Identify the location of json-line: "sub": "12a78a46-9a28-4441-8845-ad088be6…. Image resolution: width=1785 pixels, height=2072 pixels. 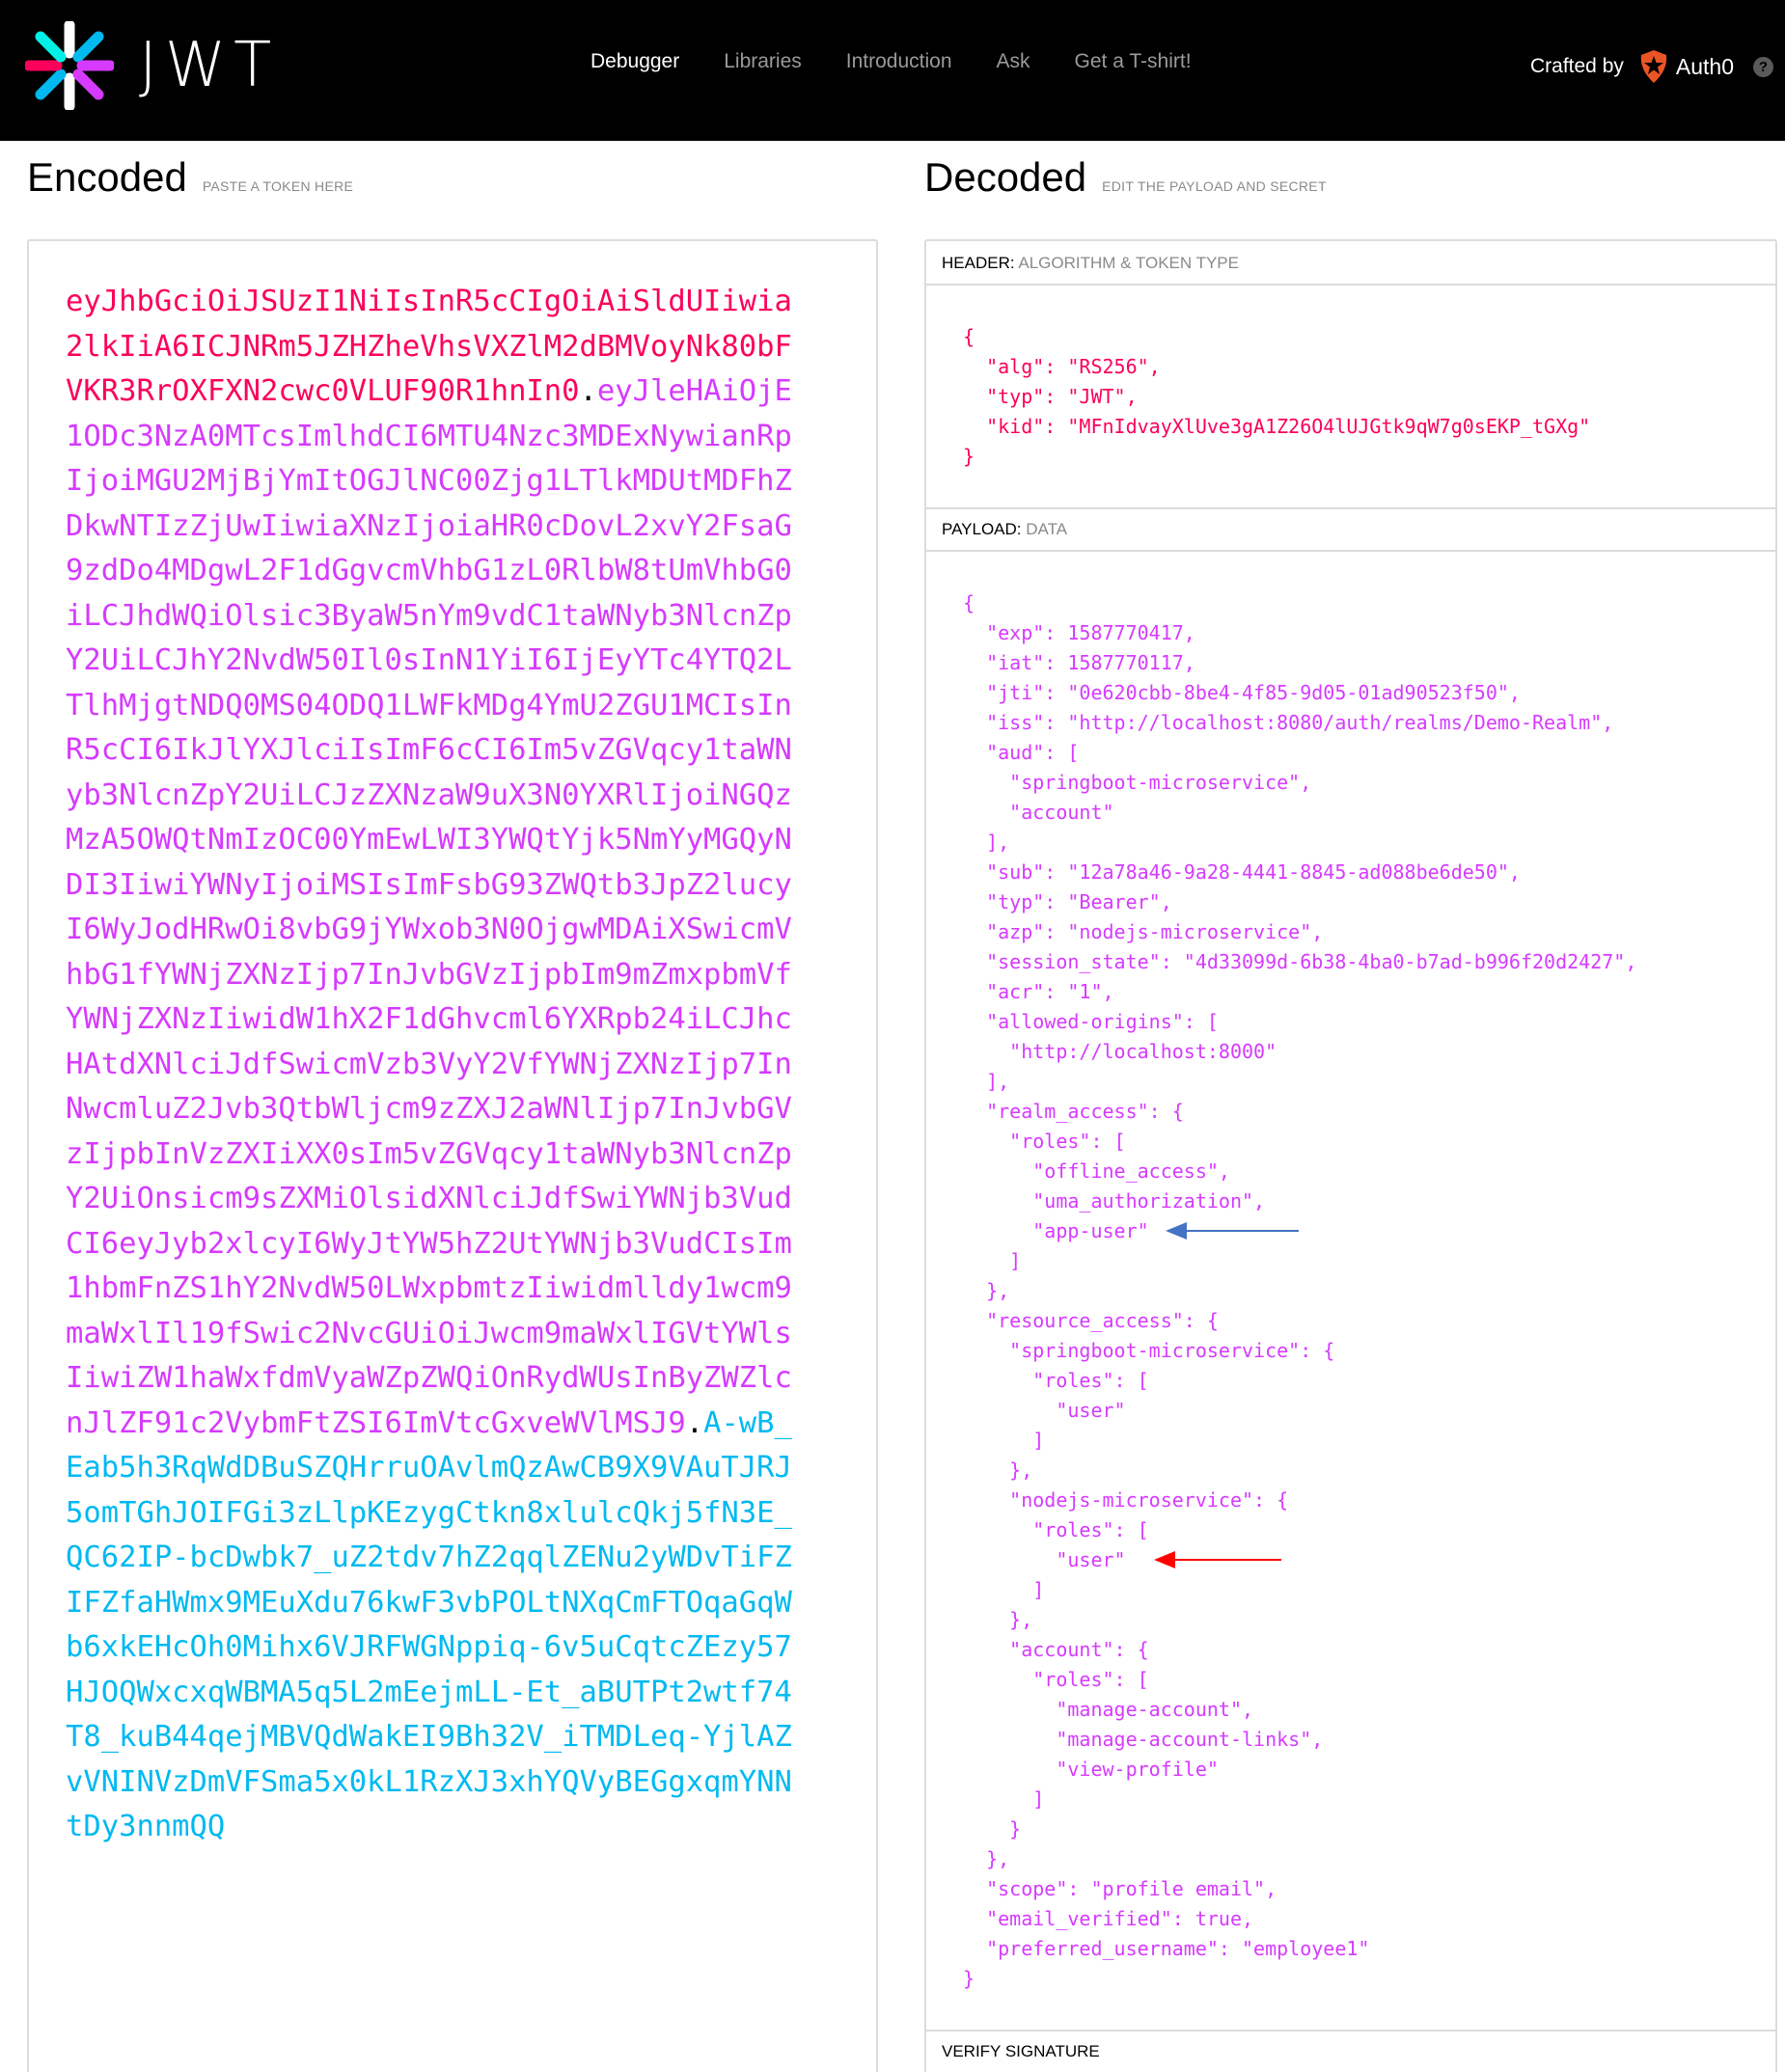
(1242, 872).